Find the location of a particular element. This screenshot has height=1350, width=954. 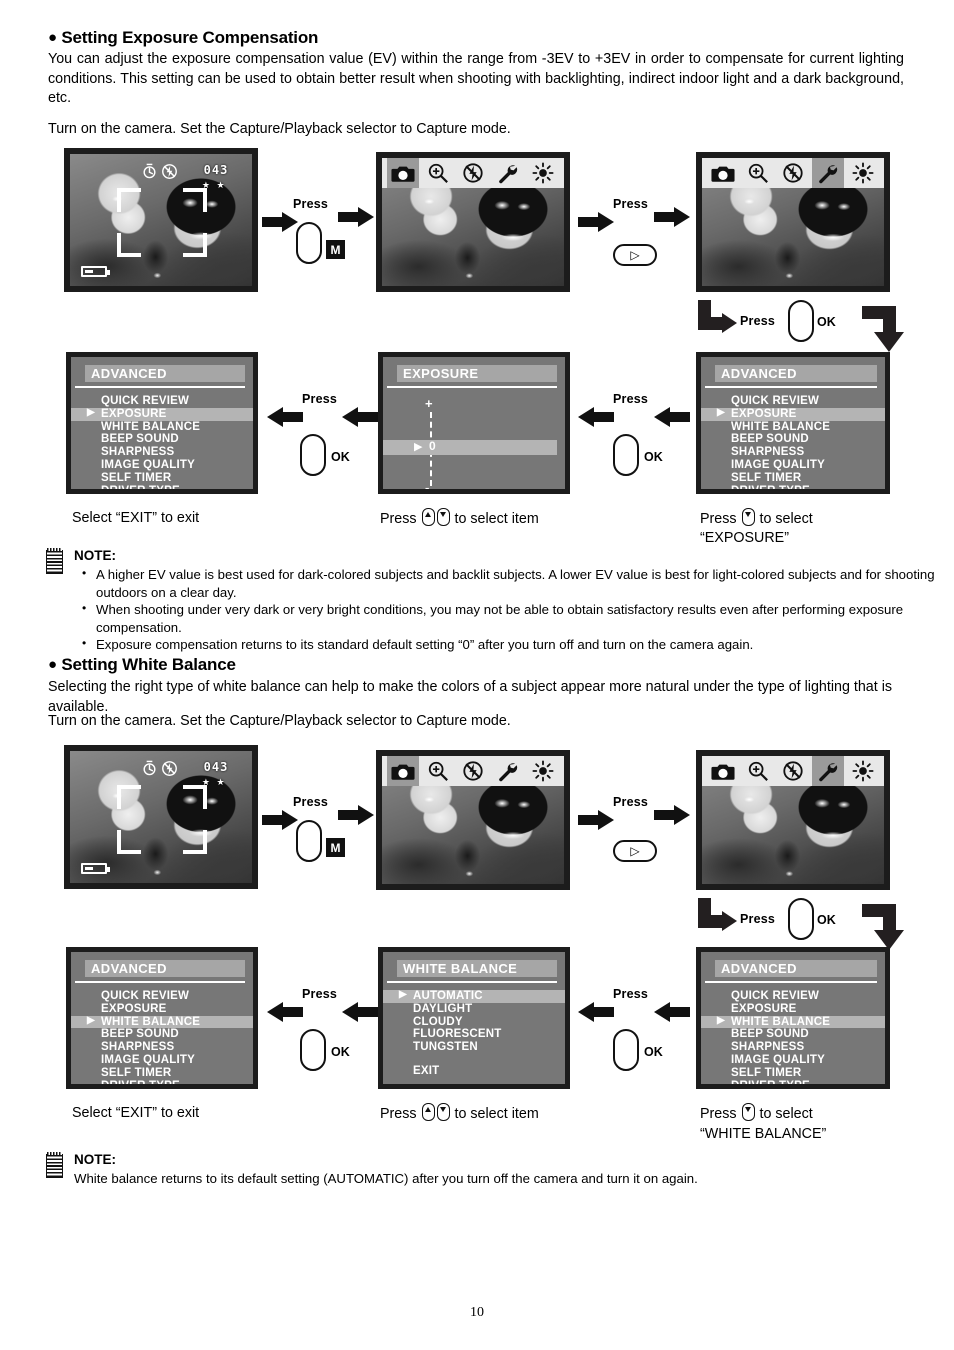

osd-item-daylight: DAYLIGHT is located at coordinates (474, 1009).